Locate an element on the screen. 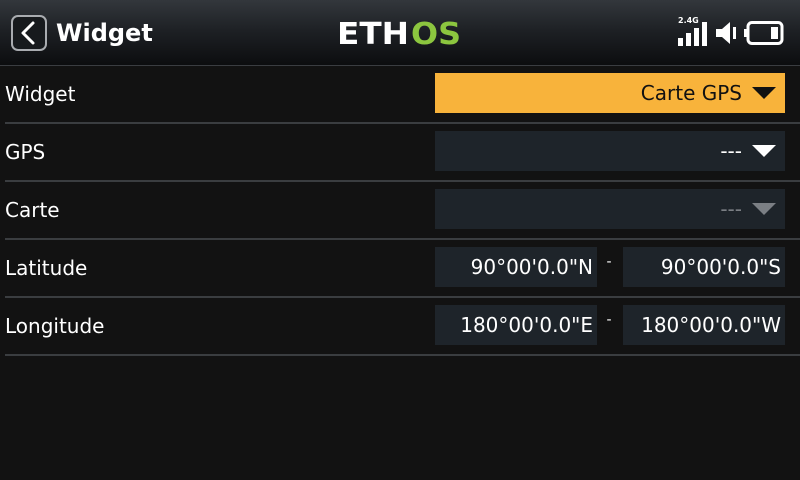 This screenshot has width=800, height=480. longitude-min-value: 180°00'0.0"E is located at coordinates (526, 325).